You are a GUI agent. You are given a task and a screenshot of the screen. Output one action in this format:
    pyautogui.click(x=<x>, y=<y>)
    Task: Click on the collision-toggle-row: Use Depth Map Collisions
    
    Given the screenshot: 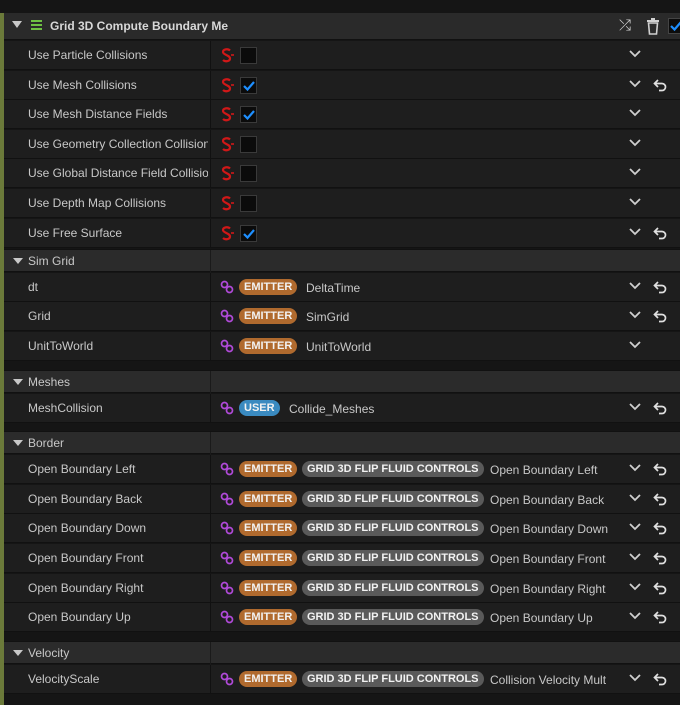 What is the action you would take?
    pyautogui.click(x=342, y=203)
    